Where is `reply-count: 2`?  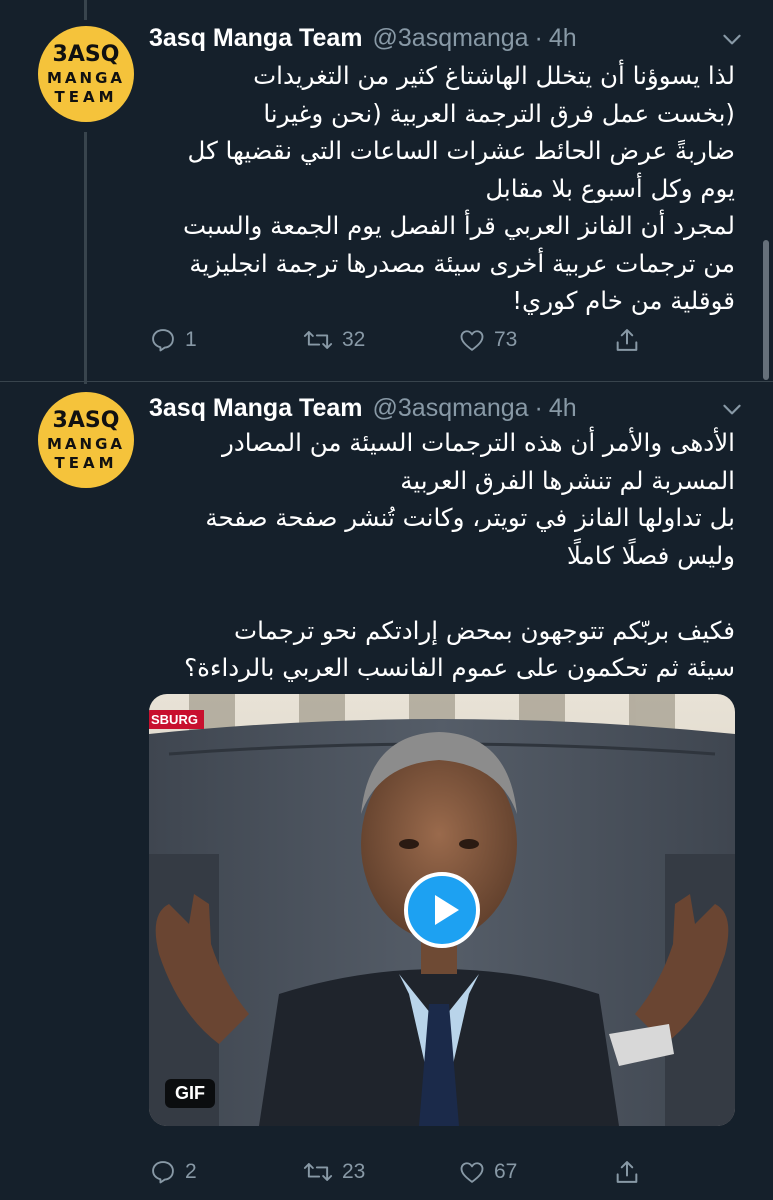 reply-count: 2 is located at coordinates (191, 1171).